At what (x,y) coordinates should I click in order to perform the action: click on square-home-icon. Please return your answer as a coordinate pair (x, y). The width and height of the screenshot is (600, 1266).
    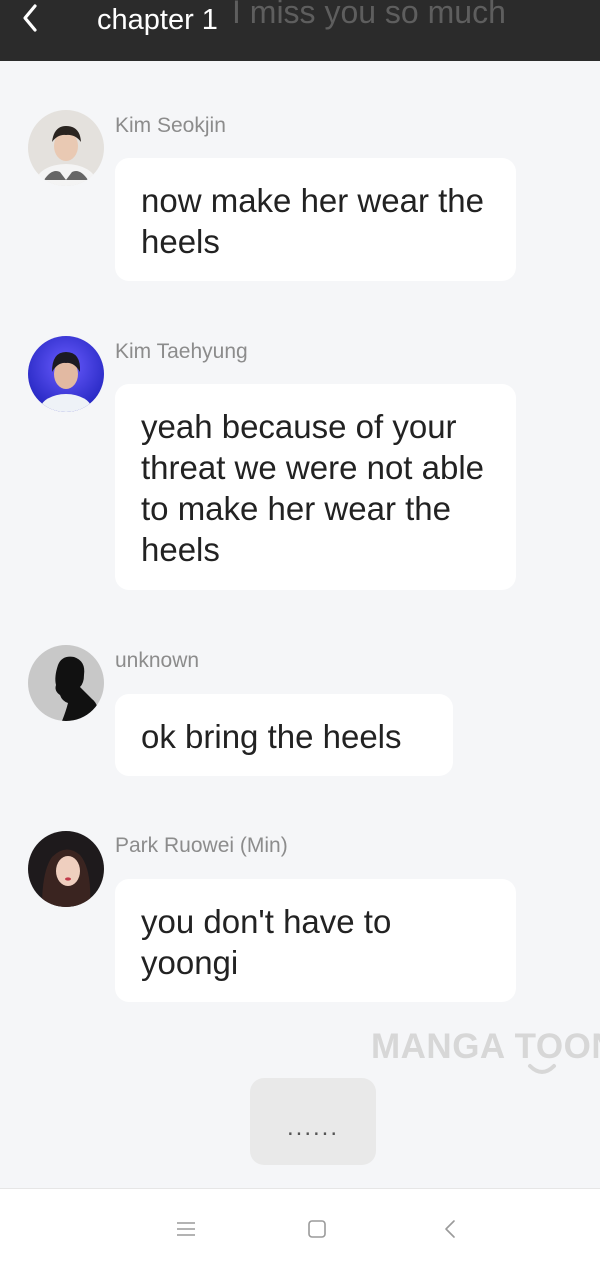
    Looking at the image, I should click on (317, 1229).